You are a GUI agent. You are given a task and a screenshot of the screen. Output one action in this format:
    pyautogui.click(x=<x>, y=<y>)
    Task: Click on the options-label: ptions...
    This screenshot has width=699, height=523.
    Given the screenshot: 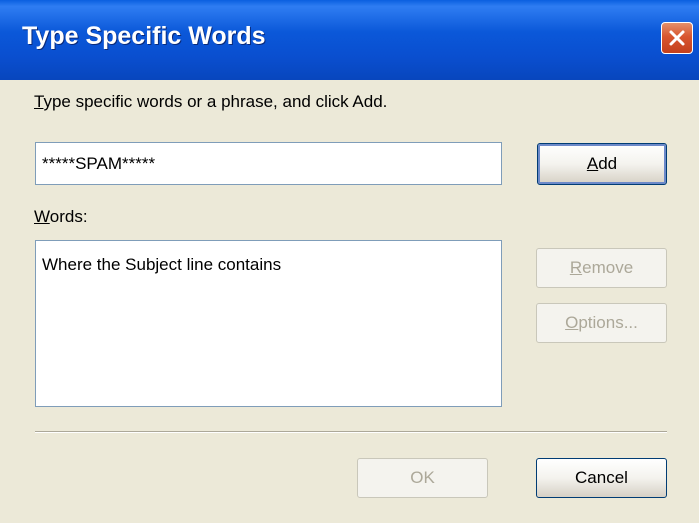 What is the action you would take?
    pyautogui.click(x=608, y=322)
    